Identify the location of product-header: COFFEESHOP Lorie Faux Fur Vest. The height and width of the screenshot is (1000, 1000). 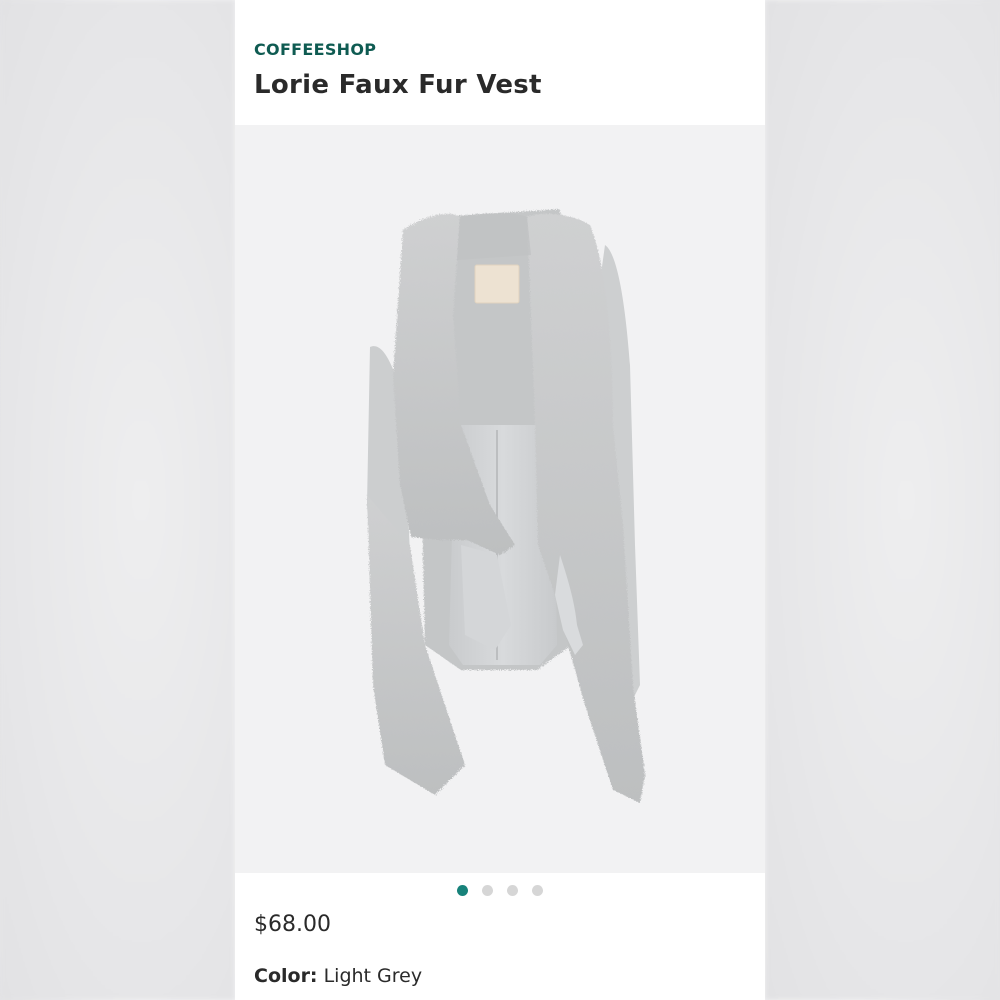
(500, 62).